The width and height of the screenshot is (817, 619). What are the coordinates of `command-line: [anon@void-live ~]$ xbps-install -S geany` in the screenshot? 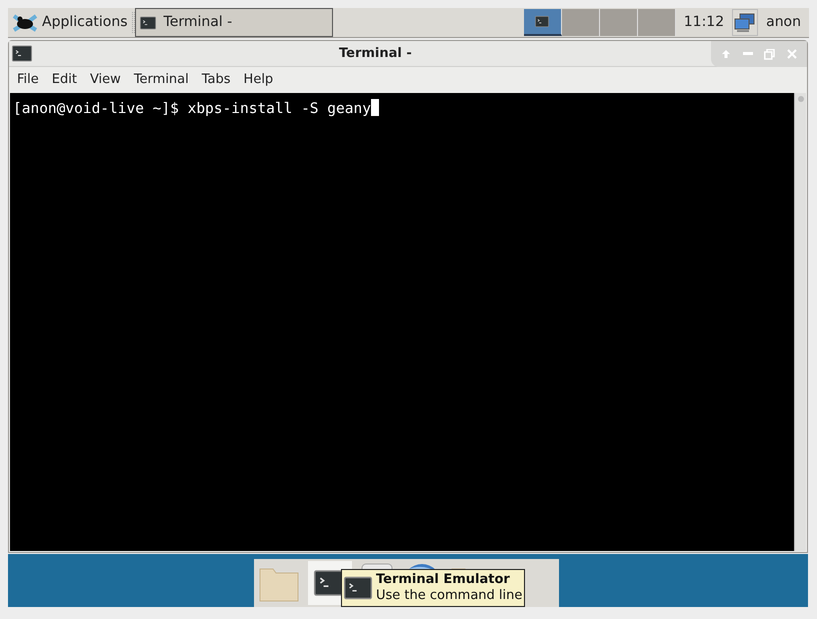 It's located at (192, 109).